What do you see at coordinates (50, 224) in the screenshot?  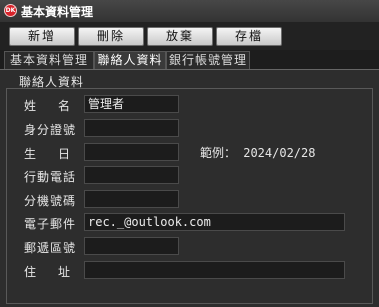 I see `email-label: 電子郵件` at bounding box center [50, 224].